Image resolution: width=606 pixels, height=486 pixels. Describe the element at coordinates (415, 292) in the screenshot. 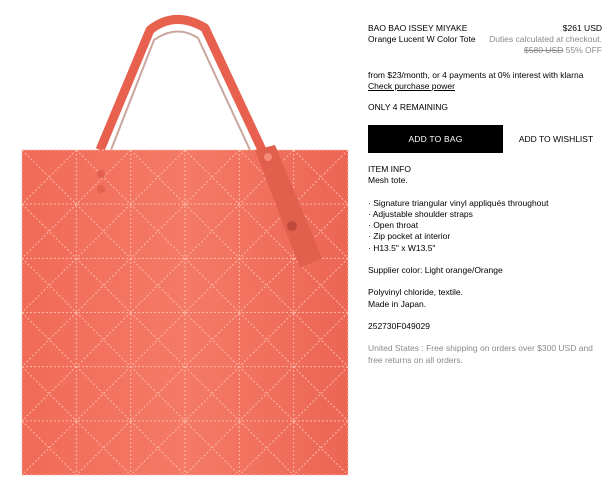

I see `materials: Polyvinyl chloride, textile.` at that location.